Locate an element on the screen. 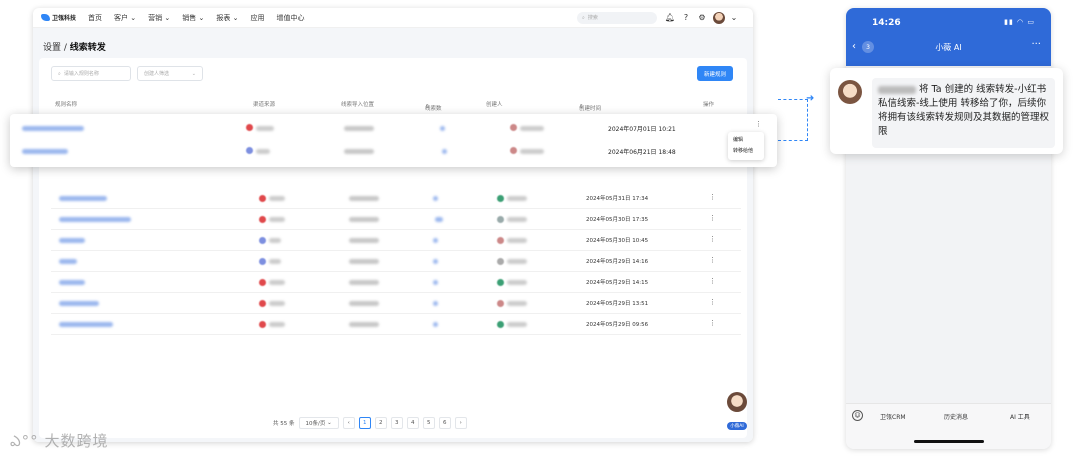 The height and width of the screenshot is (463, 1080). table-header: 规则名称 渠道来源 线索导入位置 线索数 ⇕ 创建人 创建时间 ⇕ 操作 is located at coordinates (385, 107).